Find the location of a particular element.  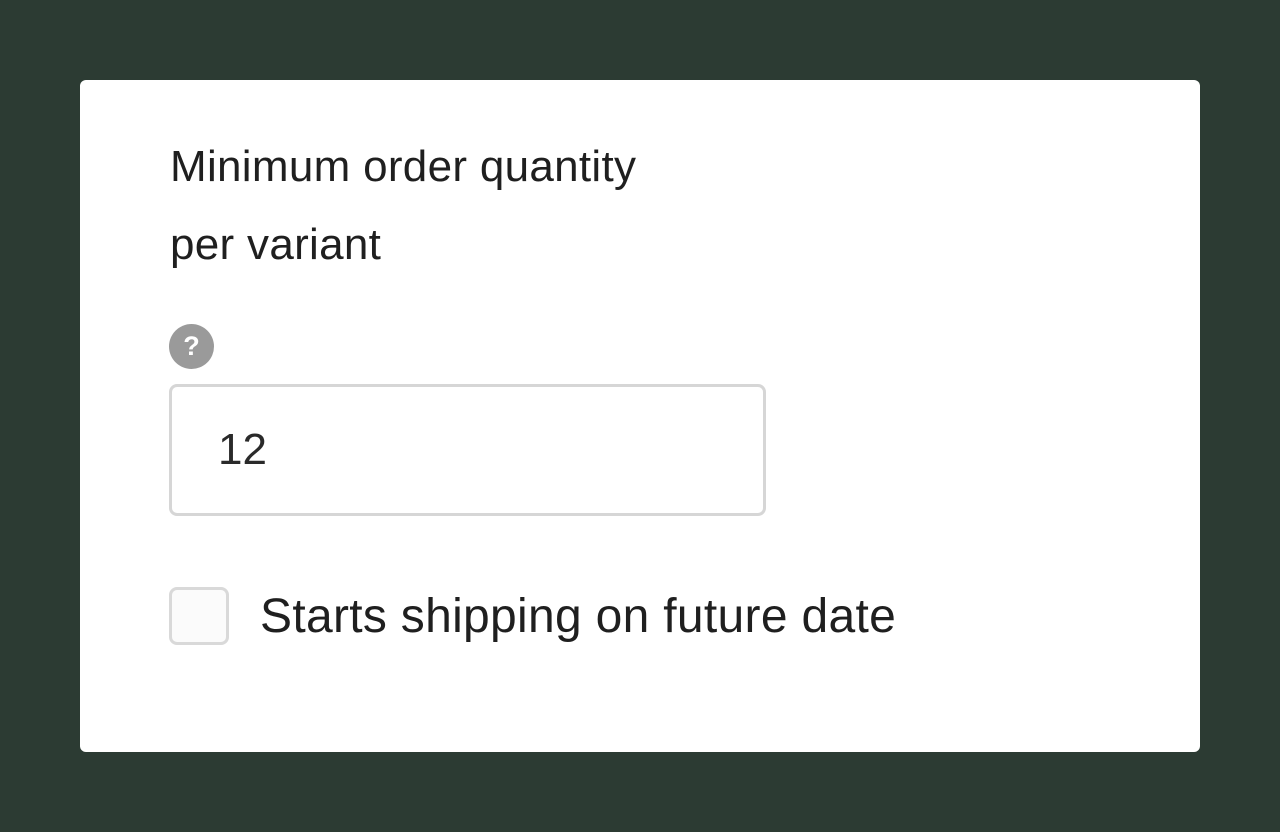

min-order-quantity-input is located at coordinates (467, 450).